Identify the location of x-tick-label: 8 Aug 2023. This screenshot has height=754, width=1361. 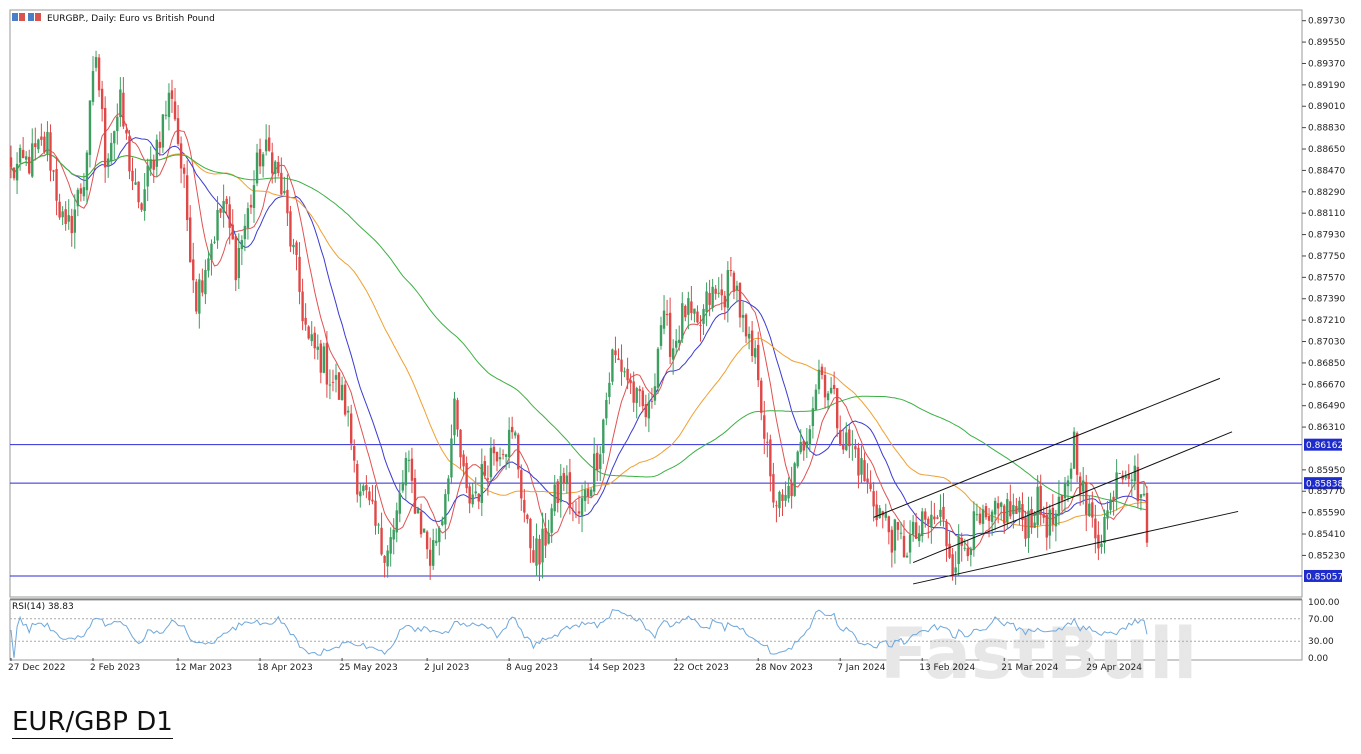
(532, 668).